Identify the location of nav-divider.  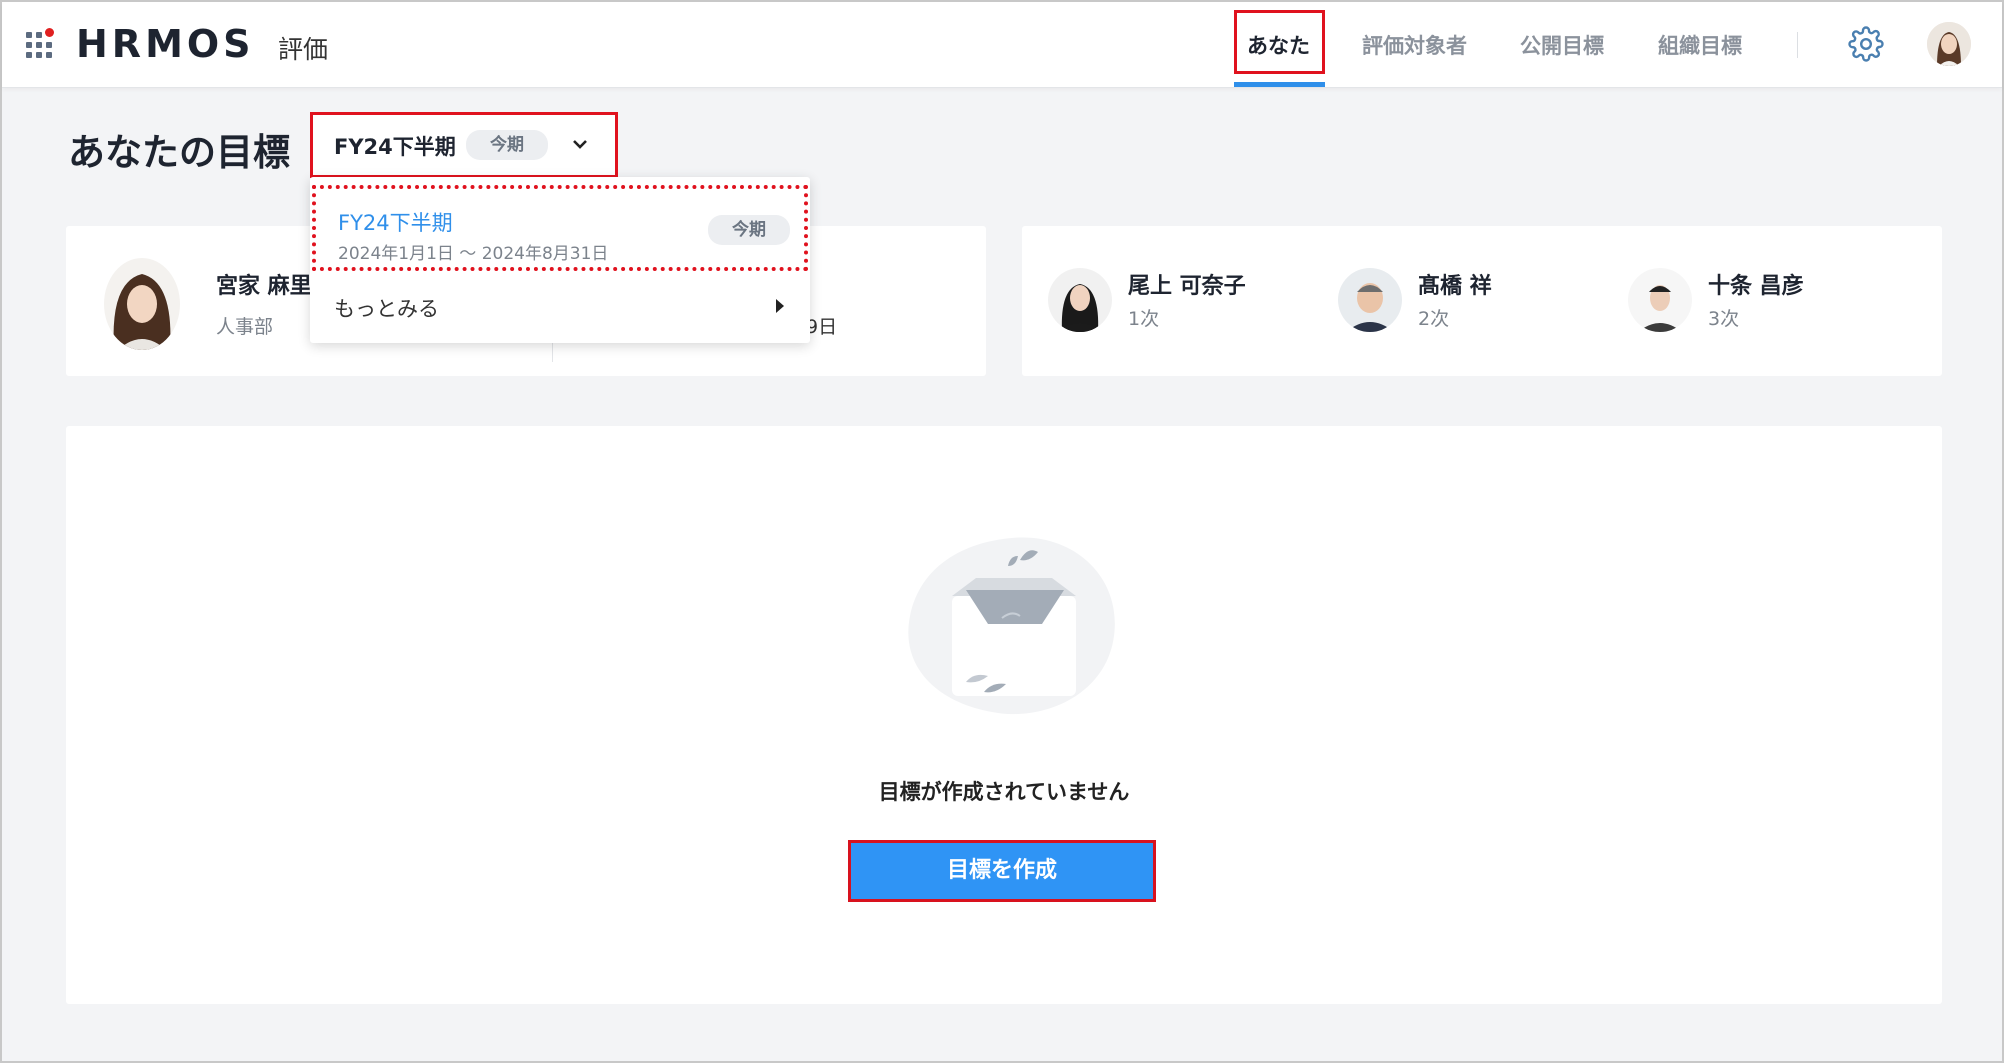
(1797, 45).